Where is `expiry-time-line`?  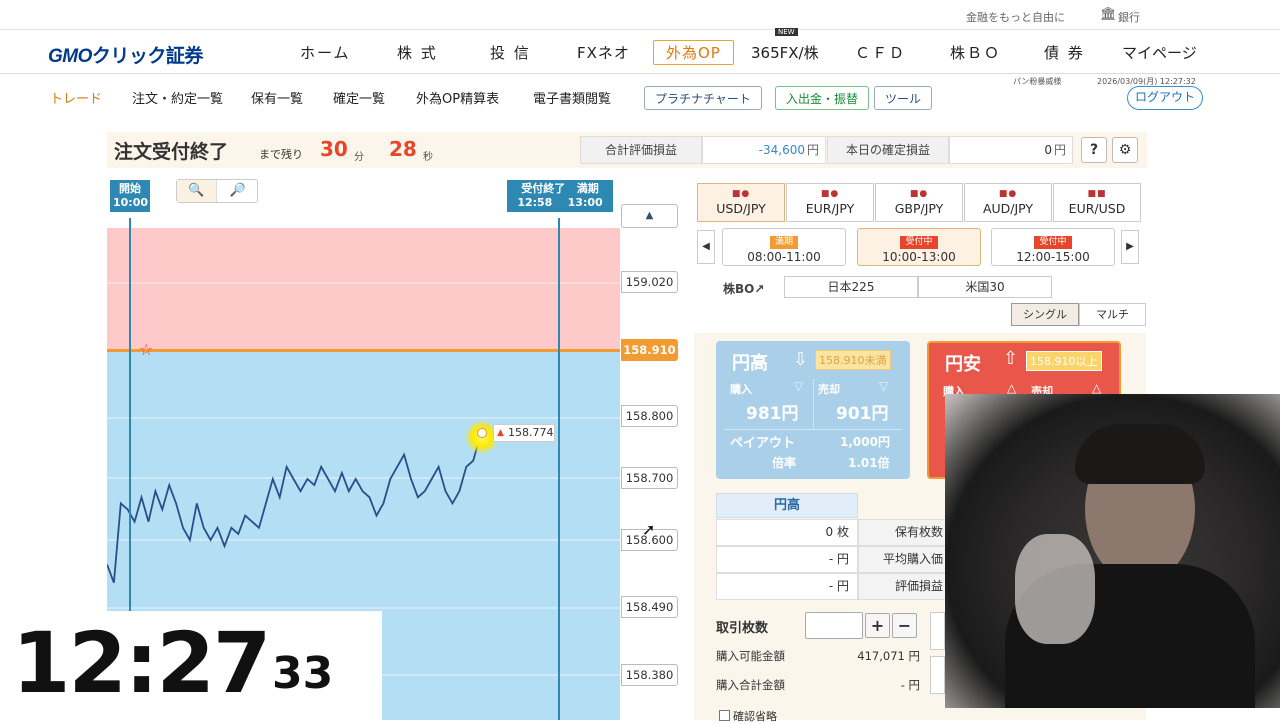 expiry-time-line is located at coordinates (559, 469).